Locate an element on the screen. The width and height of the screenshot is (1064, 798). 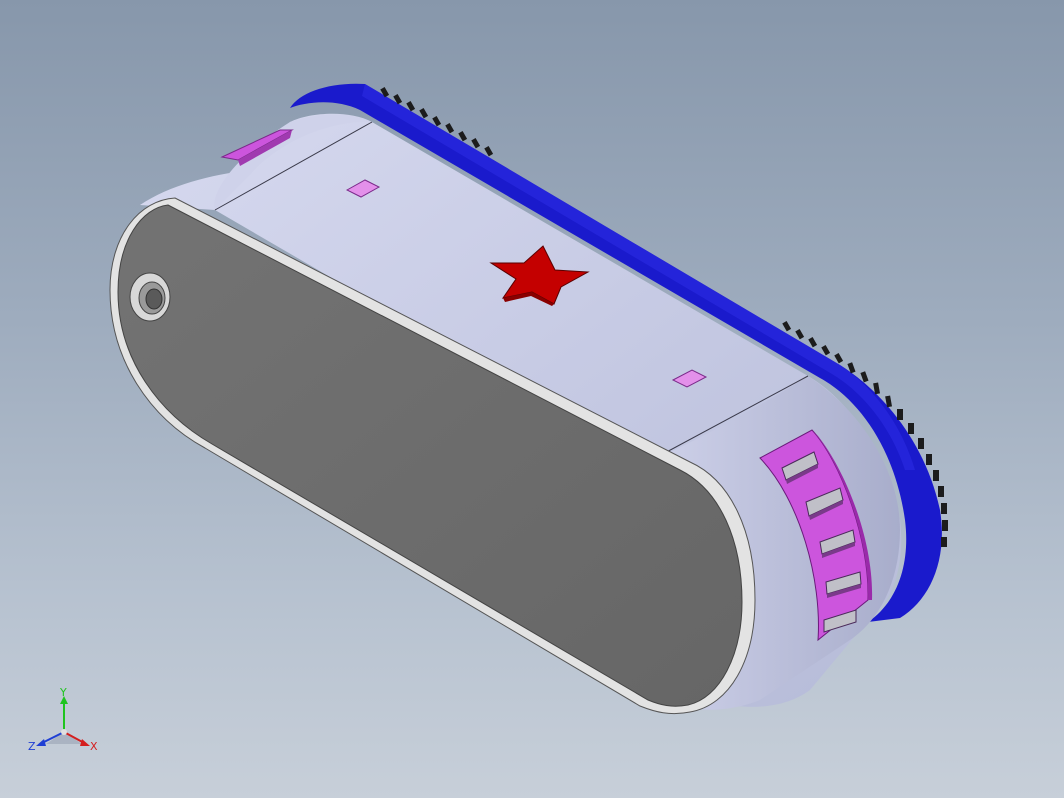
mounting-hole is located at coordinates (150, 297).